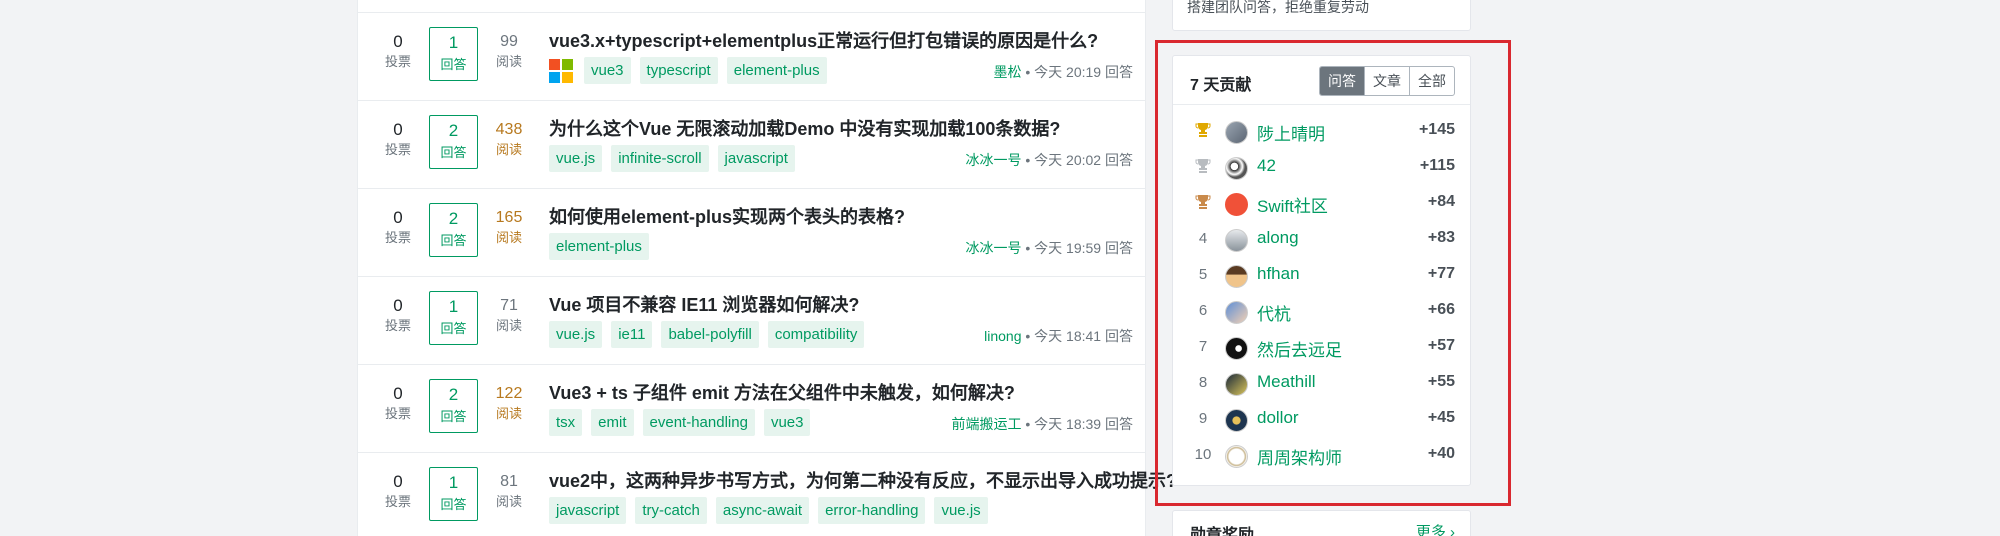 The image size is (2000, 536). Describe the element at coordinates (660, 158) in the screenshot. I see `tag: infinite-scroll` at that location.